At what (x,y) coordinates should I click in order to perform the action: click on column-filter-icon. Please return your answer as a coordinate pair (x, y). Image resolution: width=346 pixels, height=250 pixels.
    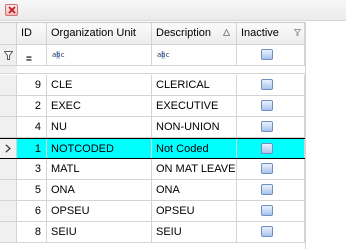
    Looking at the image, I should click on (297, 32).